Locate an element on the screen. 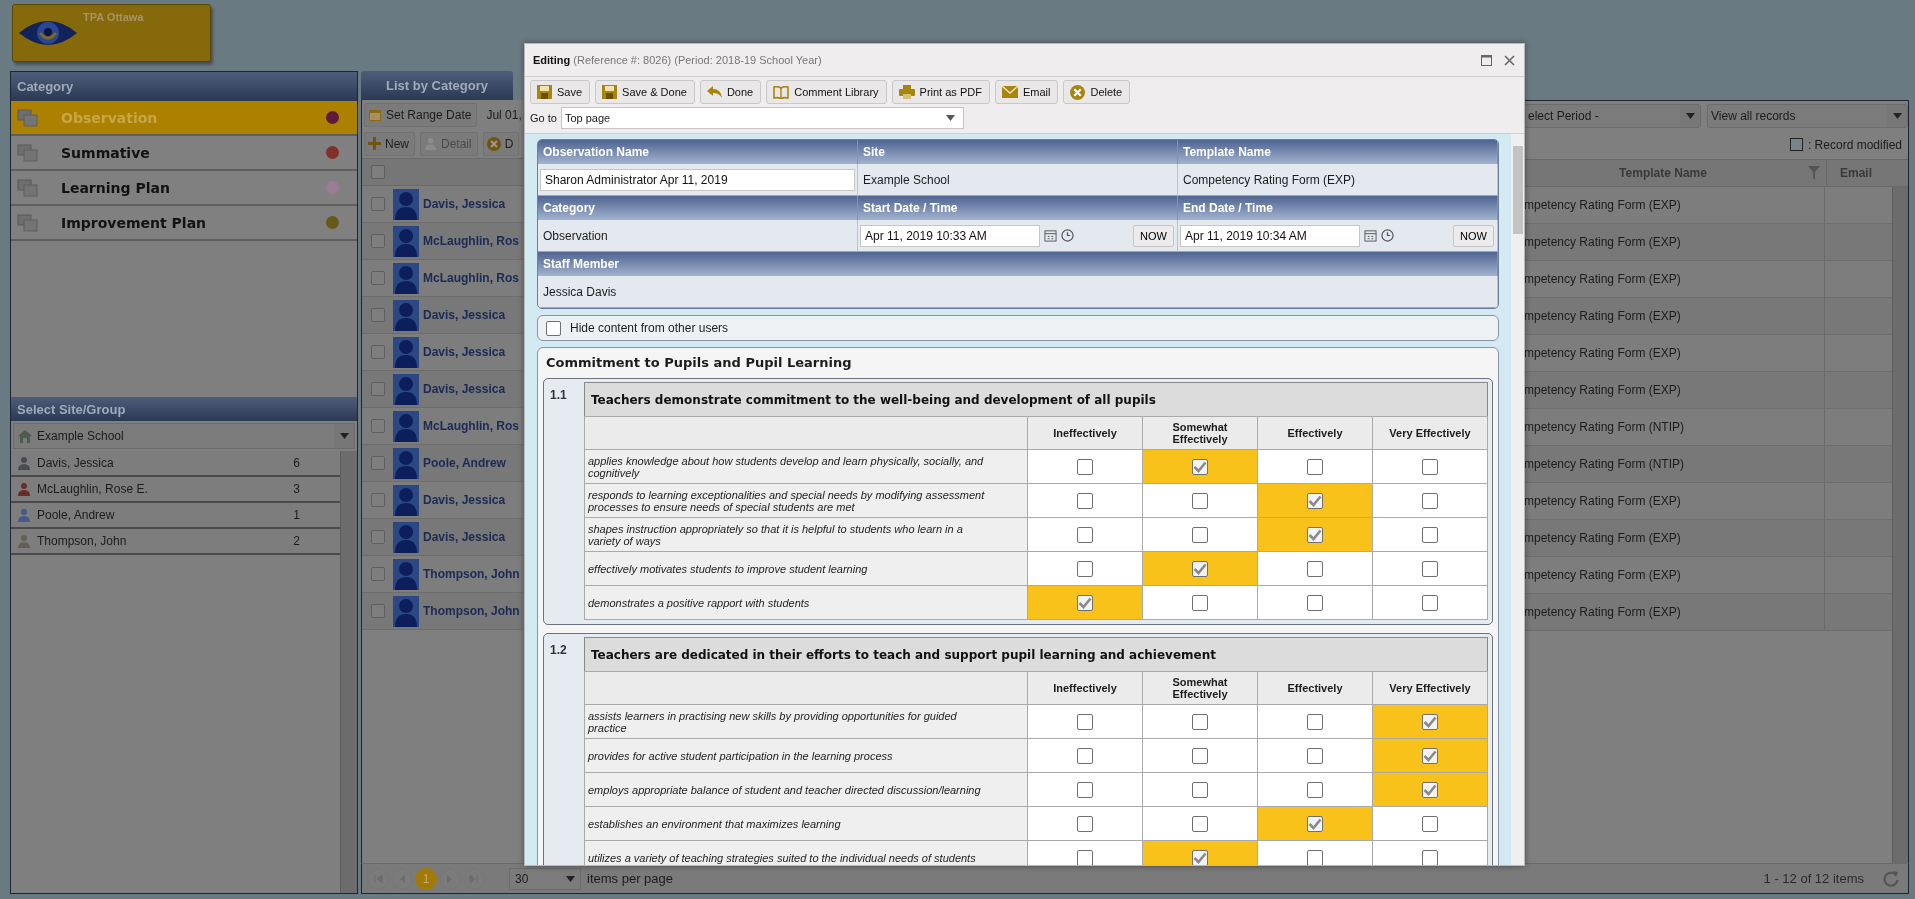  house-icon is located at coordinates (25, 436).